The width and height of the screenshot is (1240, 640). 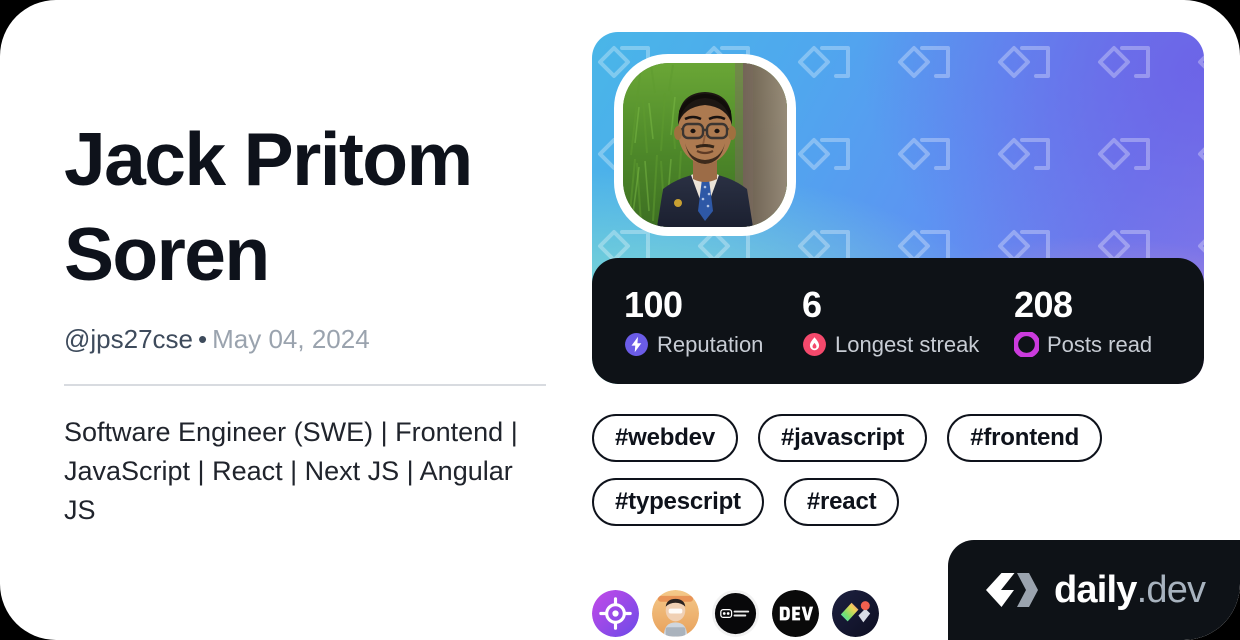 I want to click on reputation-bolt-icon, so click(x=636, y=344).